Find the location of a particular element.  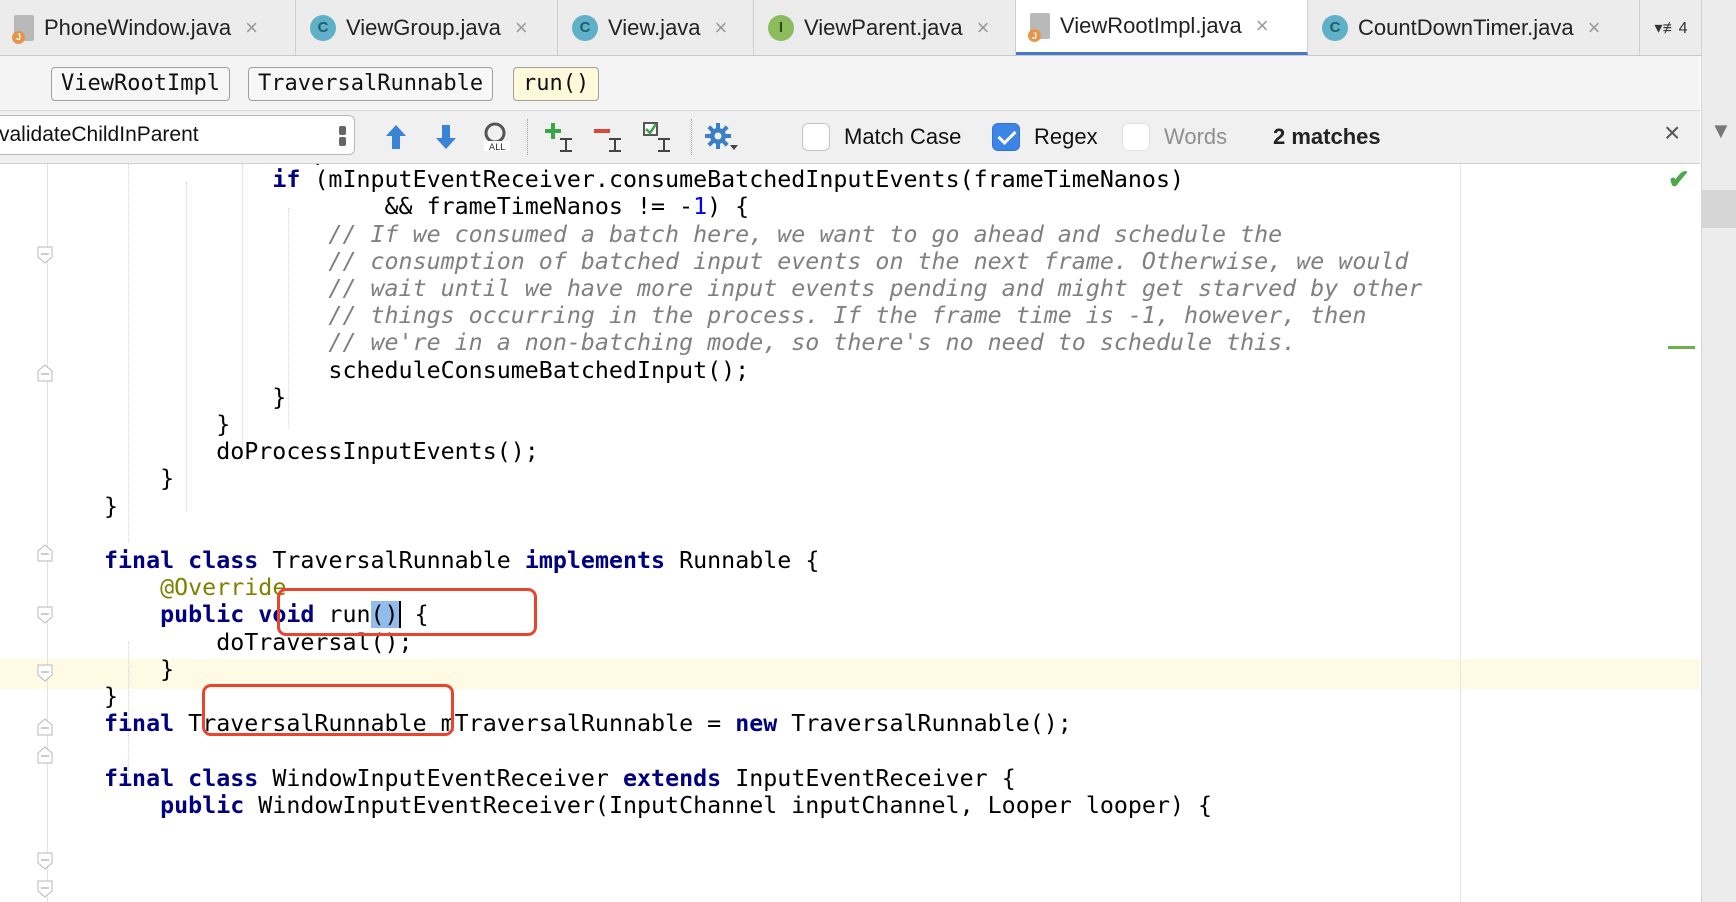

tab-label: PhoneWindow.java is located at coordinates (138, 27).